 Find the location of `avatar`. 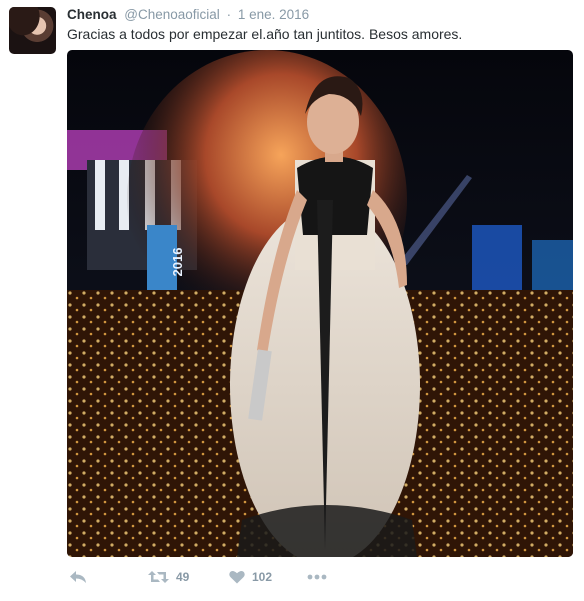

avatar is located at coordinates (32, 30).